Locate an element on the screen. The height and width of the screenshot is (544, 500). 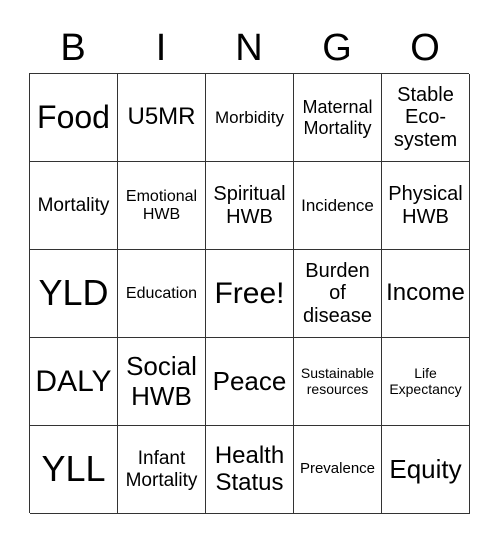
cell-label: Life Expectancy is located at coordinates (425, 380).